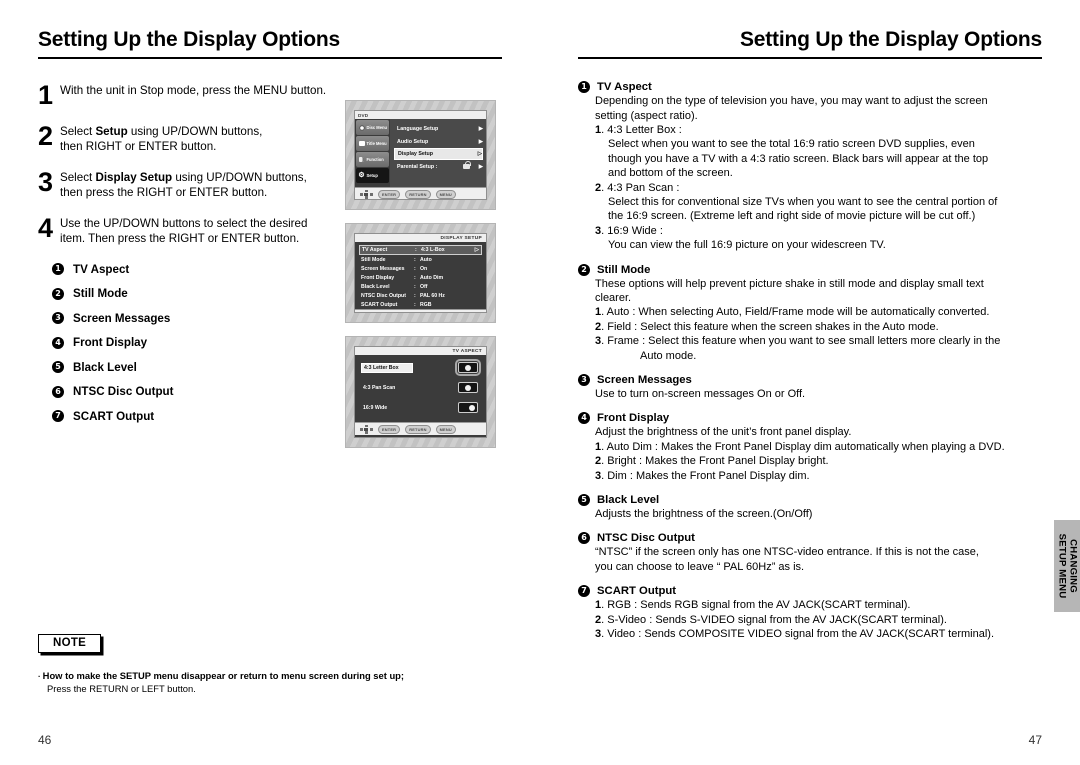 The width and height of the screenshot is (1080, 765). I want to click on osd2-setting-row: Black Level: Off, so click(420, 286).